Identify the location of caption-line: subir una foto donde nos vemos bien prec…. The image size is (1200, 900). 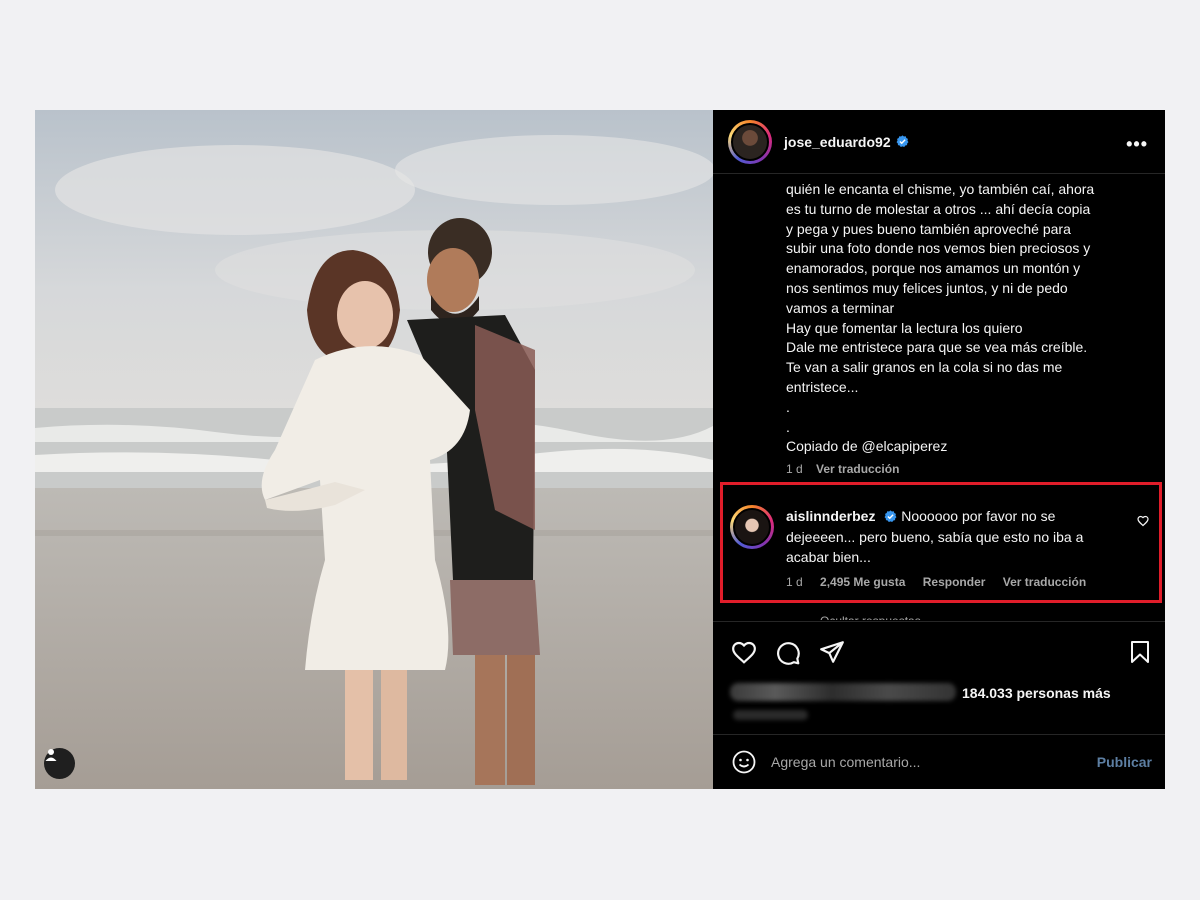
(938, 248).